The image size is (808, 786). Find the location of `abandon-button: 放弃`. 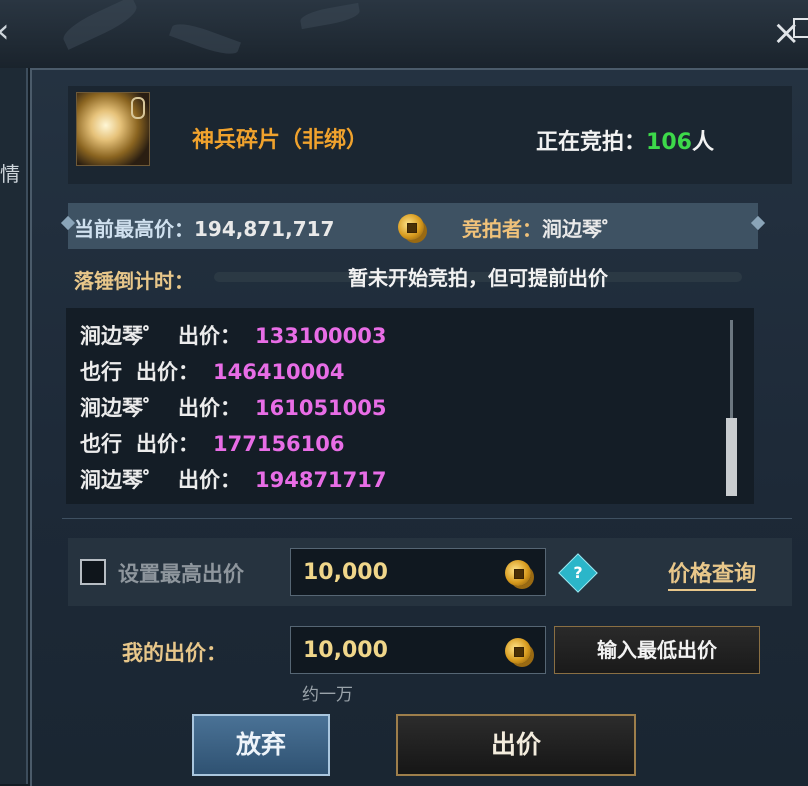

abandon-button: 放弃 is located at coordinates (261, 745).